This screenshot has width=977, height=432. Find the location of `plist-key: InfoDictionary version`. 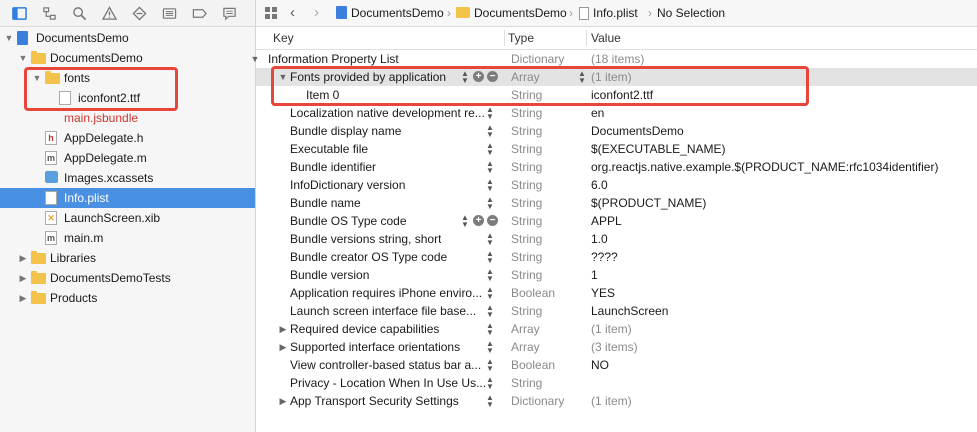

plist-key: InfoDictionary version is located at coordinates (347, 185).